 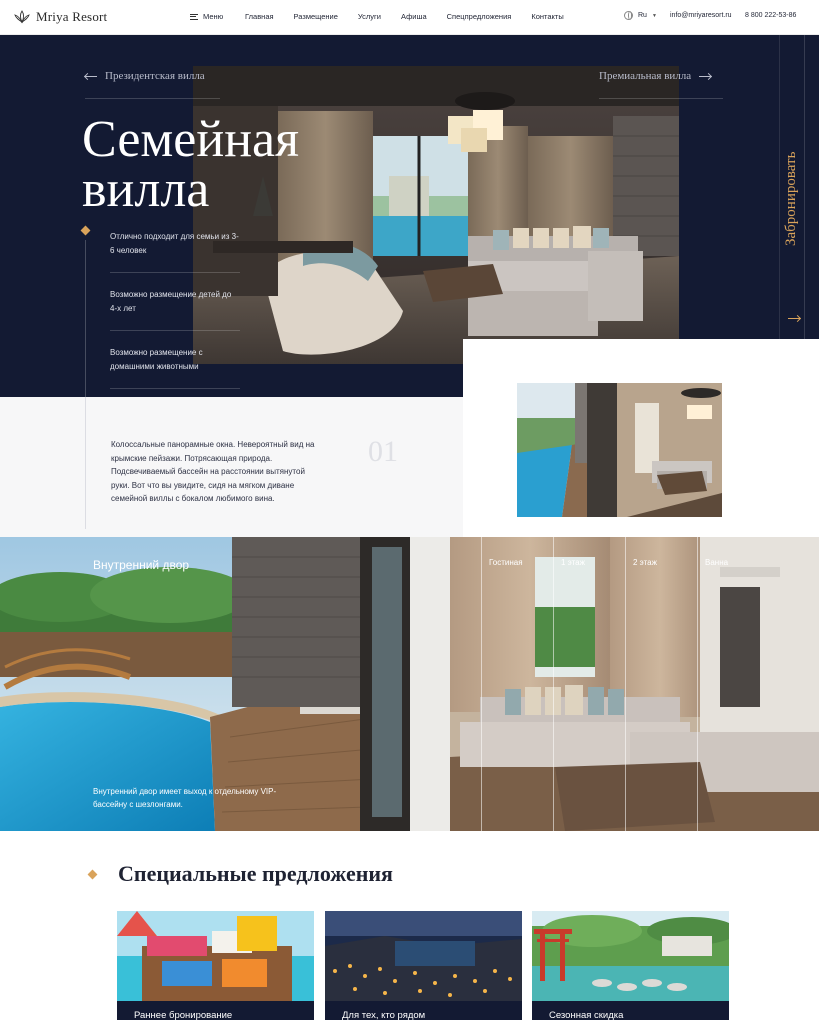 What do you see at coordinates (255, 873) in the screenshot?
I see `offers-title: Специальные предложения` at bounding box center [255, 873].